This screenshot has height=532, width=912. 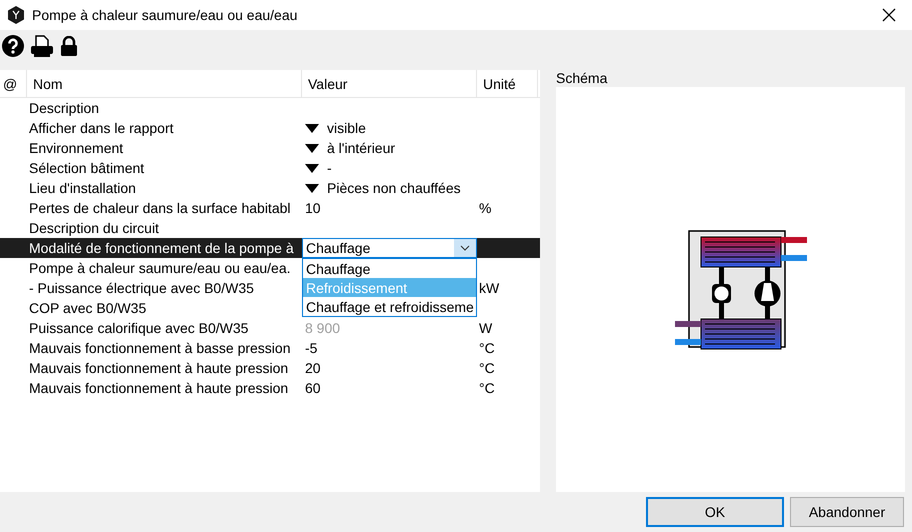 I want to click on column-header: Nom, so click(x=164, y=83).